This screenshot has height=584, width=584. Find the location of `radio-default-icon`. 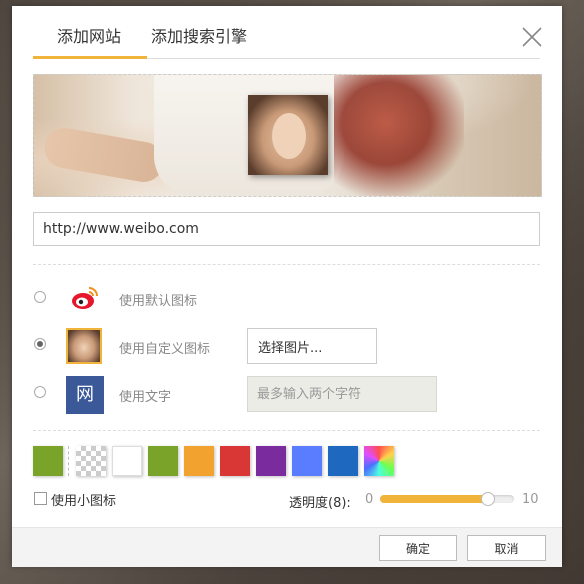

radio-default-icon is located at coordinates (40, 297).